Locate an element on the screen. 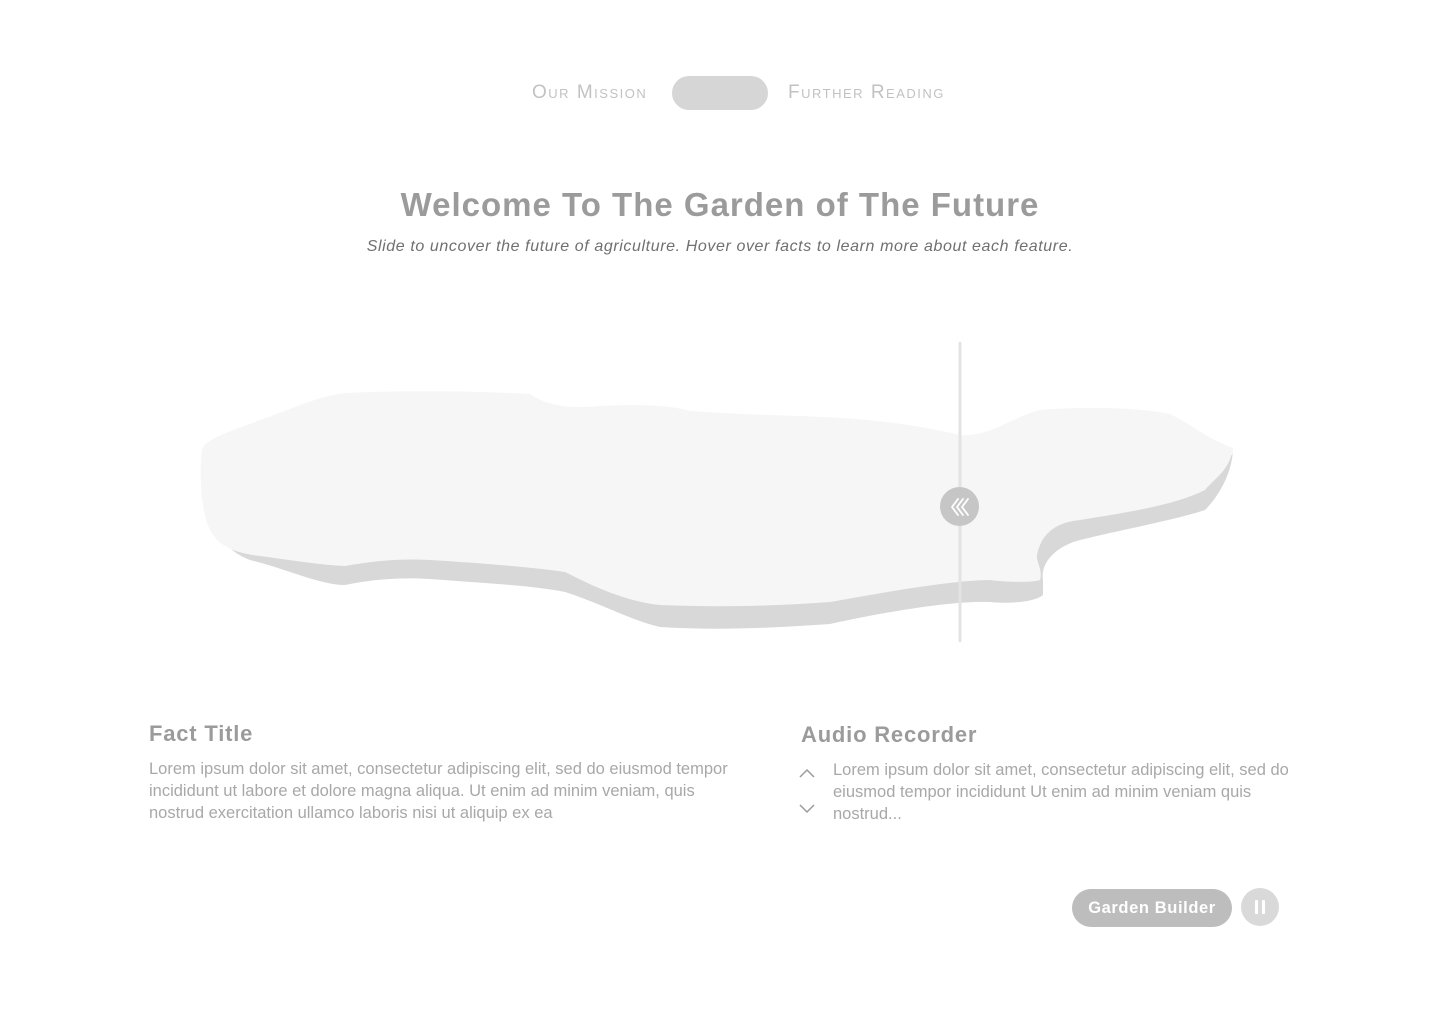 Image resolution: width=1440 pixels, height=1024 pixels. double-chevron-left-icon is located at coordinates (959, 506).